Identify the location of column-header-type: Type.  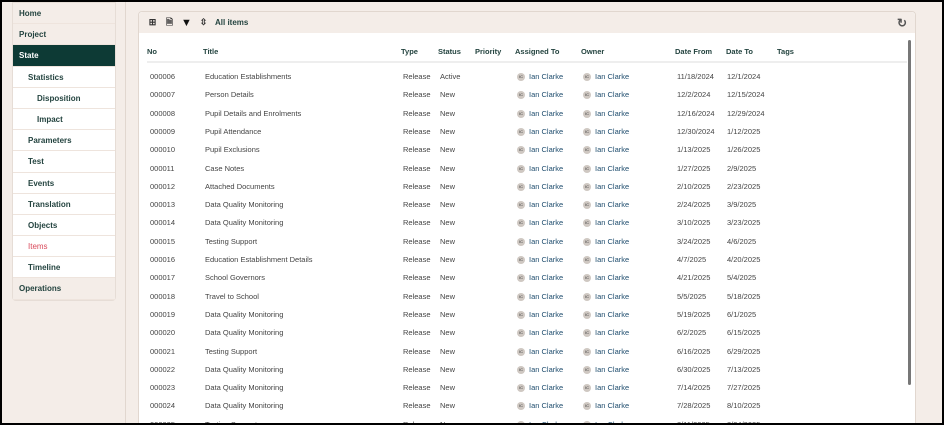
(409, 51).